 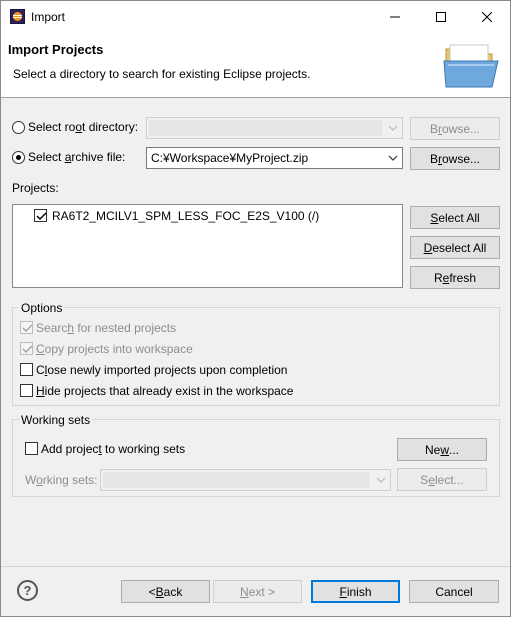 What do you see at coordinates (18, 157) in the screenshot?
I see `archive-file-radio` at bounding box center [18, 157].